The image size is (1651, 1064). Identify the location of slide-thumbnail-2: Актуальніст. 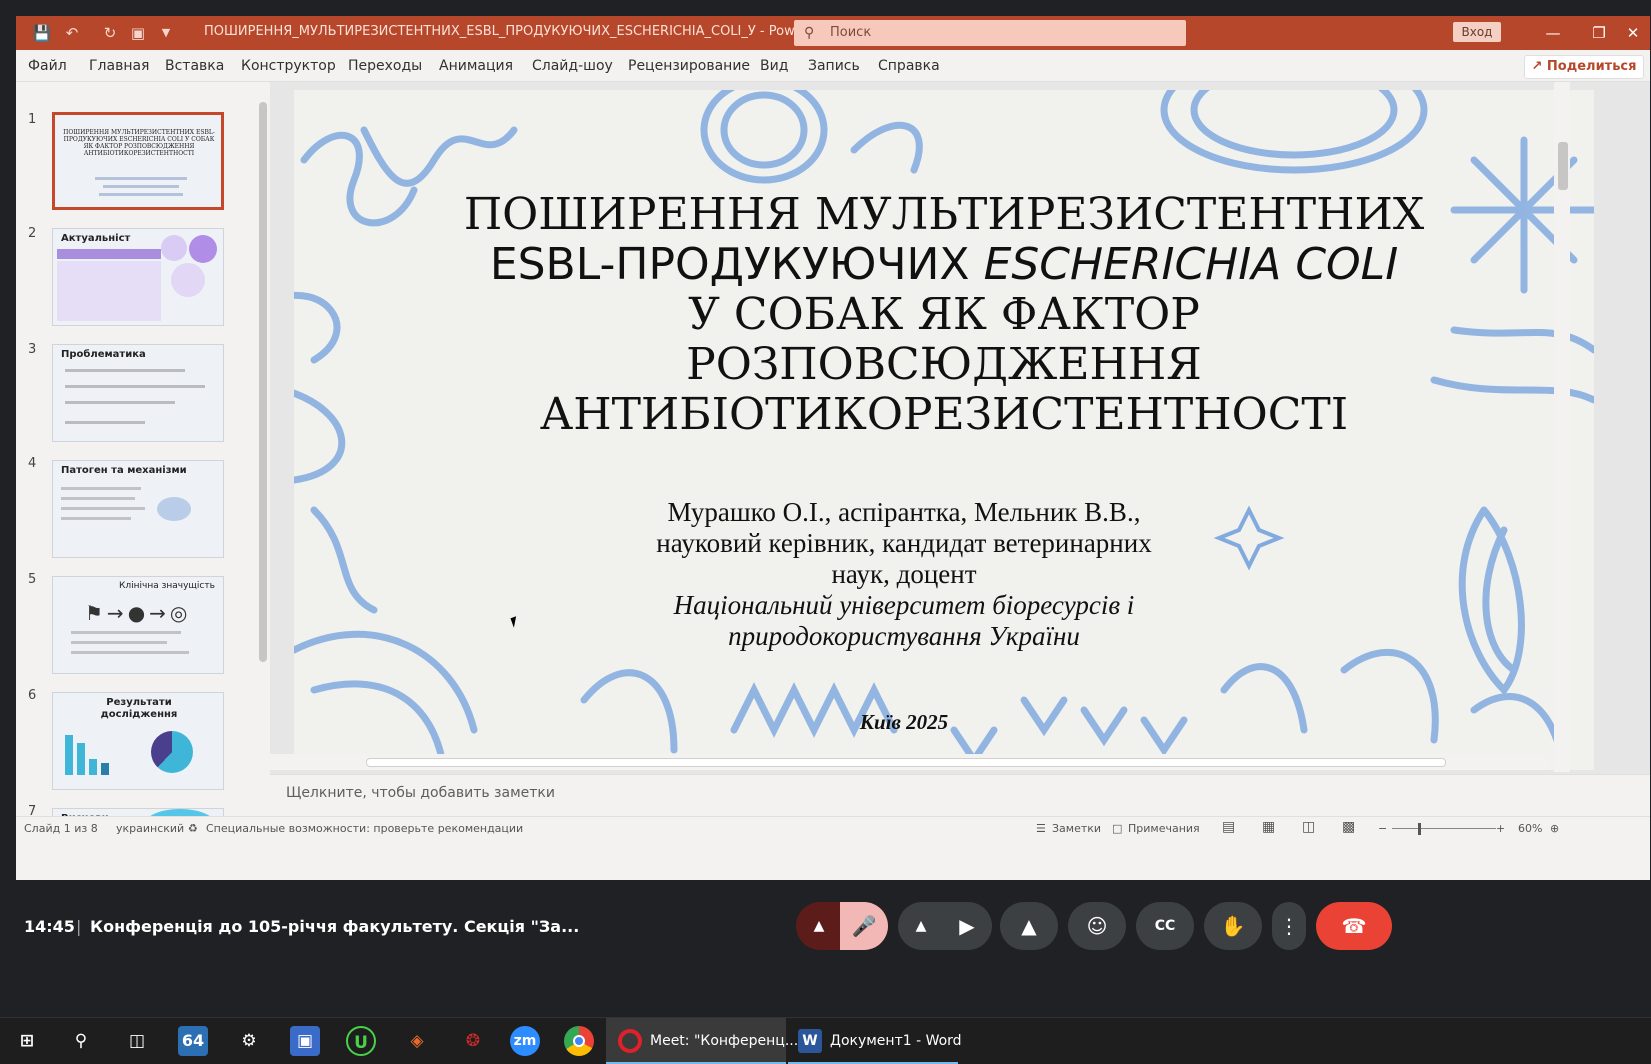
(138, 277).